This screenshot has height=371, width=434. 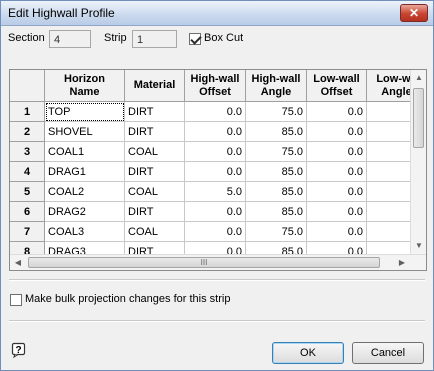 I want to click on row-number: 7, so click(x=27, y=232).